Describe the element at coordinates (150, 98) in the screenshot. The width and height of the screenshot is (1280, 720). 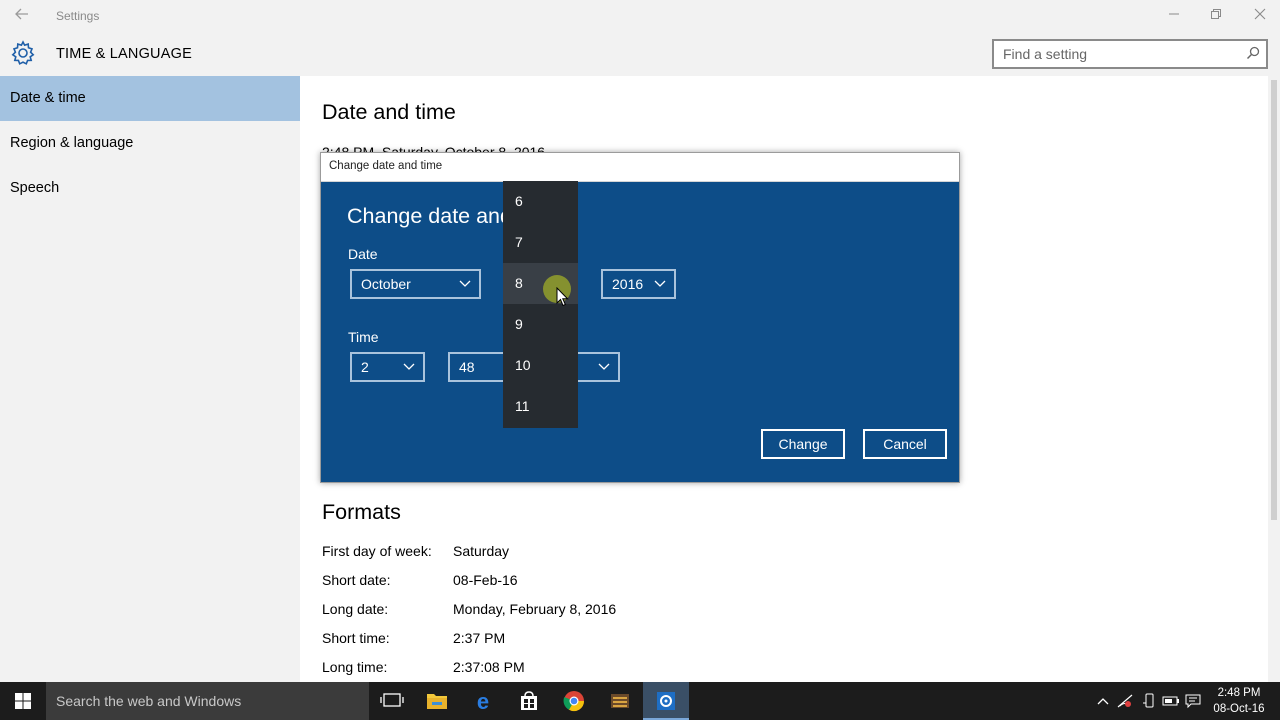
I see `sidebar-item-date-time: Date & time` at that location.